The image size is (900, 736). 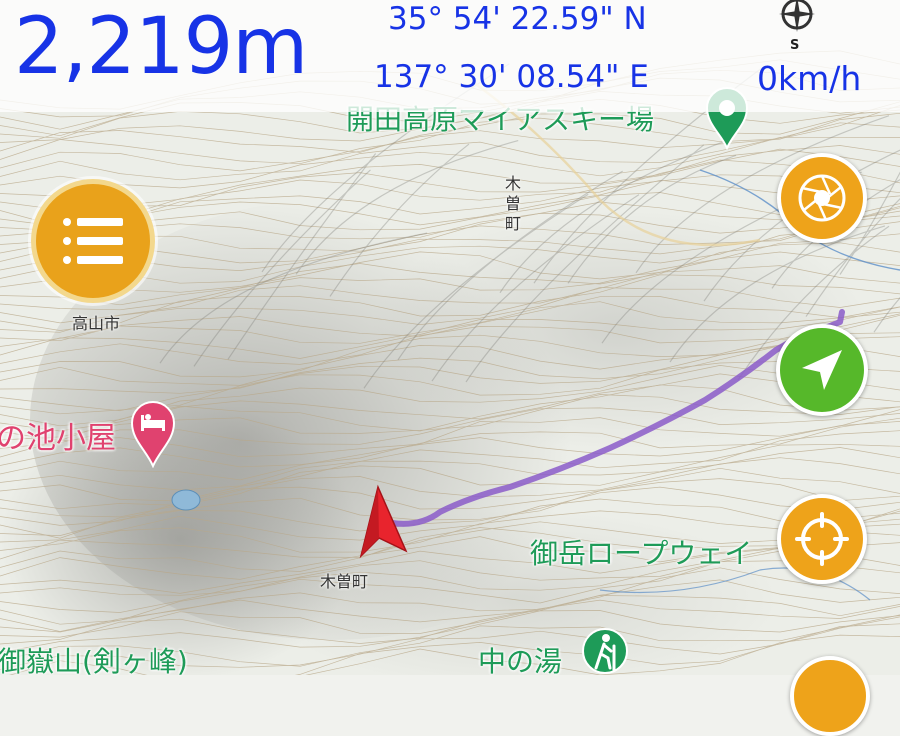 I want to click on altitude-readout: 2,219m, so click(x=161, y=47).